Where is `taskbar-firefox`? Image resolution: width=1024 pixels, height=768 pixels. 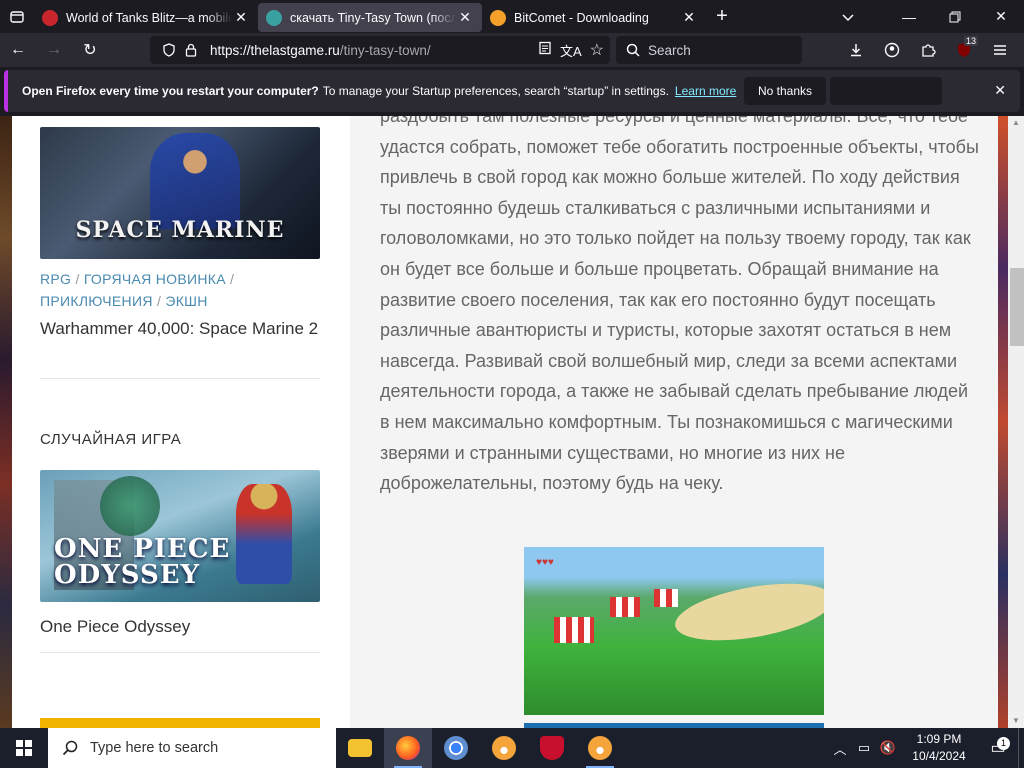
taskbar-firefox is located at coordinates (408, 748).